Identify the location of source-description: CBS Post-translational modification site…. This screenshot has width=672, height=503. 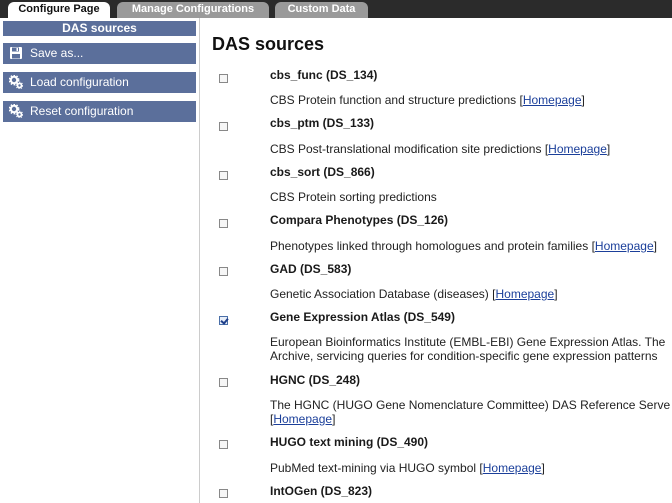
(440, 149).